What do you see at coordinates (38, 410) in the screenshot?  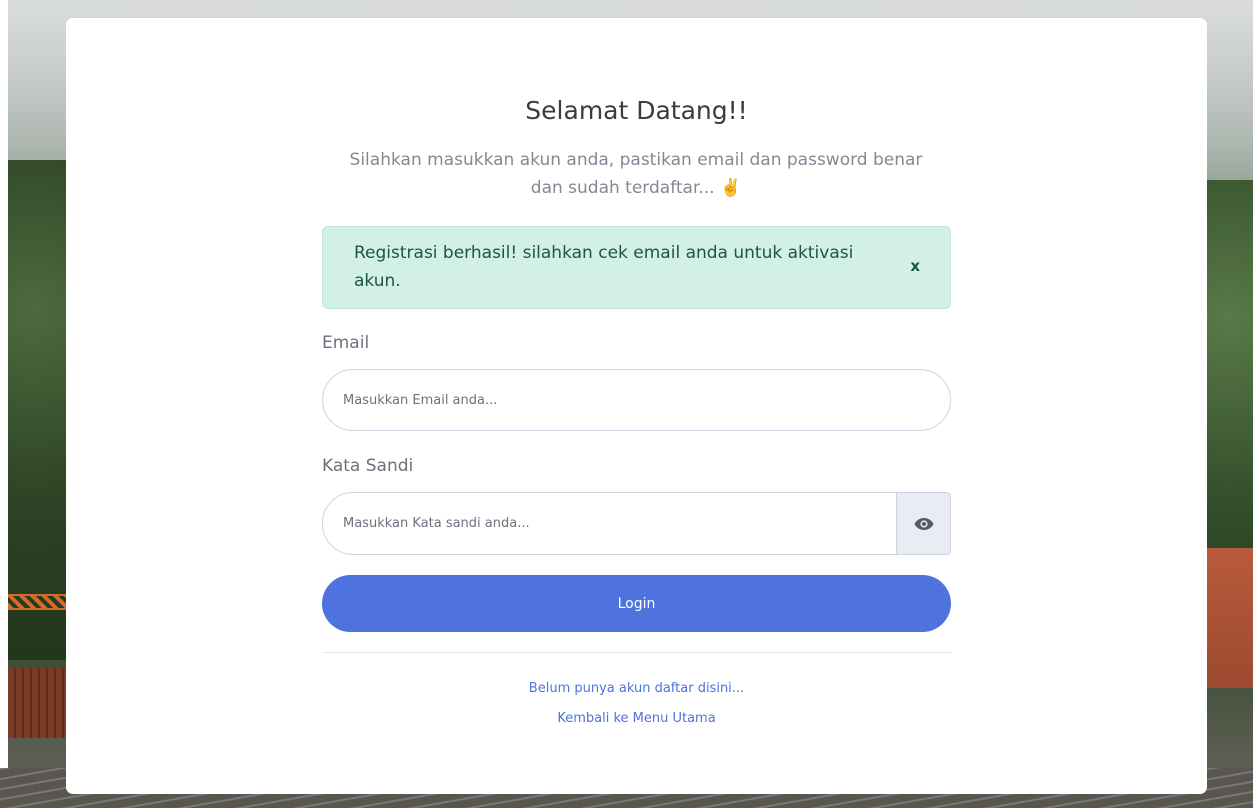 I see `background-trees-left` at bounding box center [38, 410].